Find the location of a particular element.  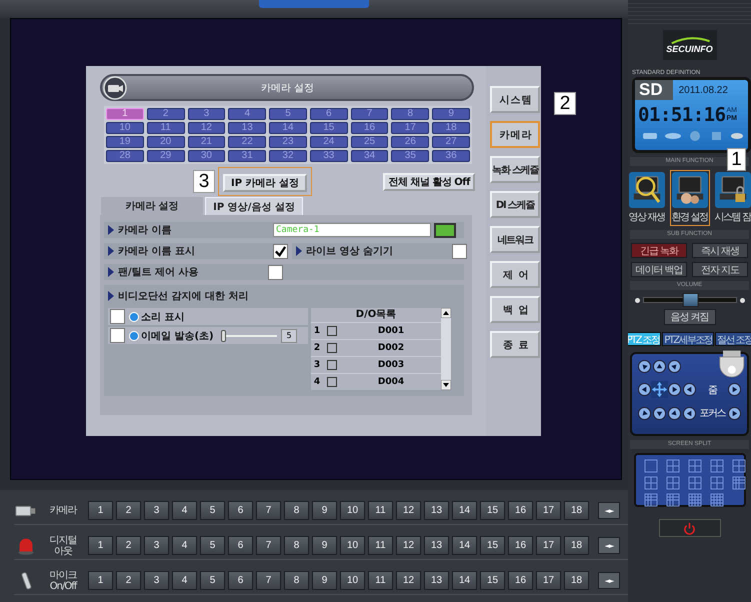

audio-button: 음성 켜짐 is located at coordinates (690, 317).